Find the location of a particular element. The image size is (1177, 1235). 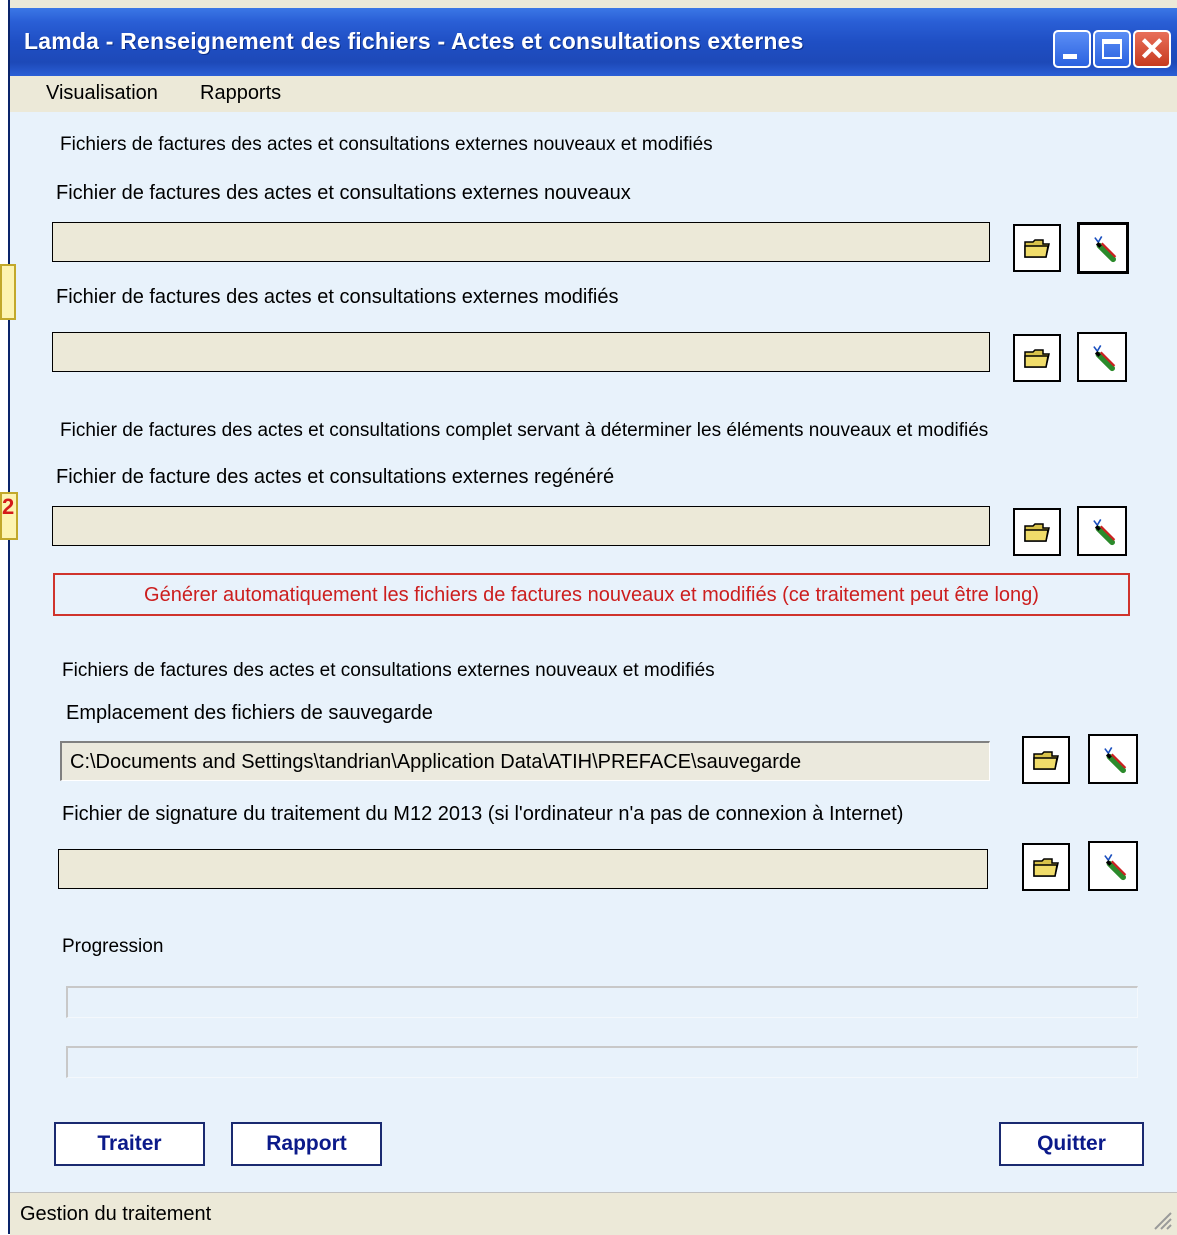

marker-number: 2 is located at coordinates (8, 506).